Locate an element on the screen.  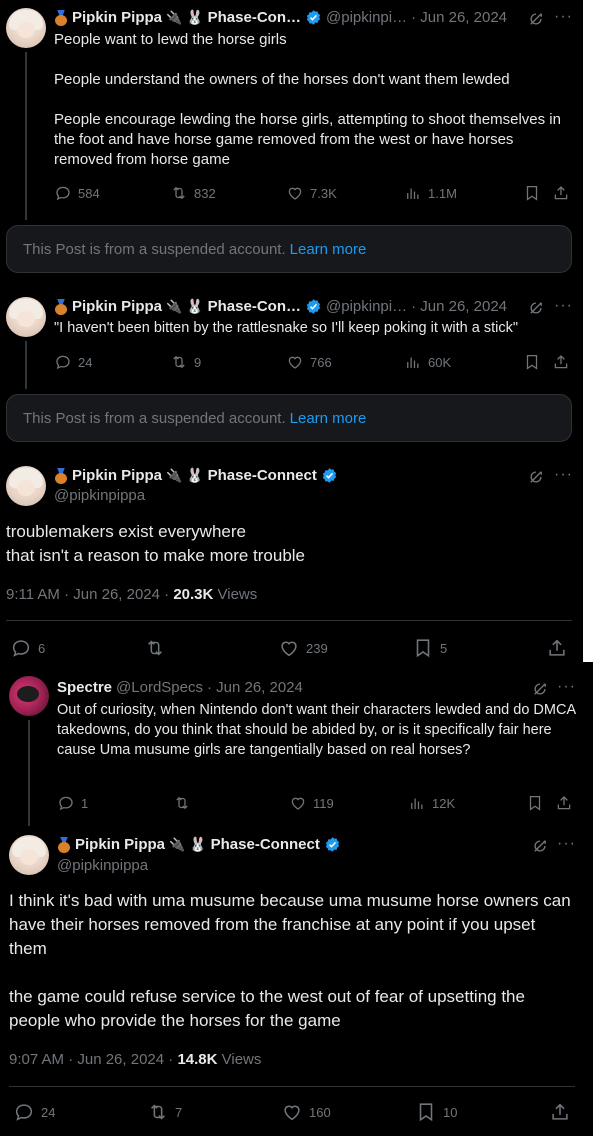
suspended-message: This Post is from a suspended account. is located at coordinates (154, 418).